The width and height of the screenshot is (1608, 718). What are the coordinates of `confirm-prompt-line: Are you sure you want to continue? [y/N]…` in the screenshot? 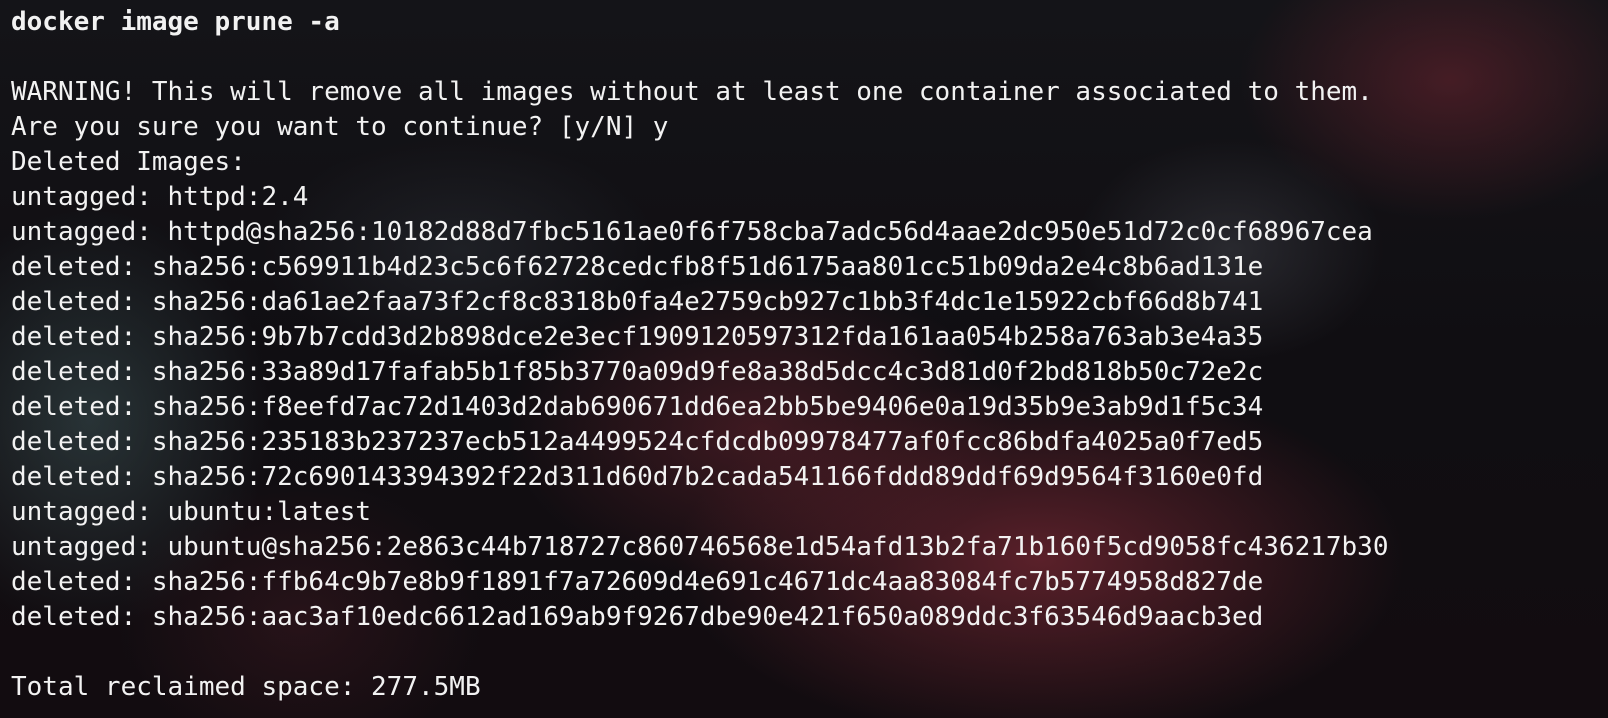 It's located at (340, 127).